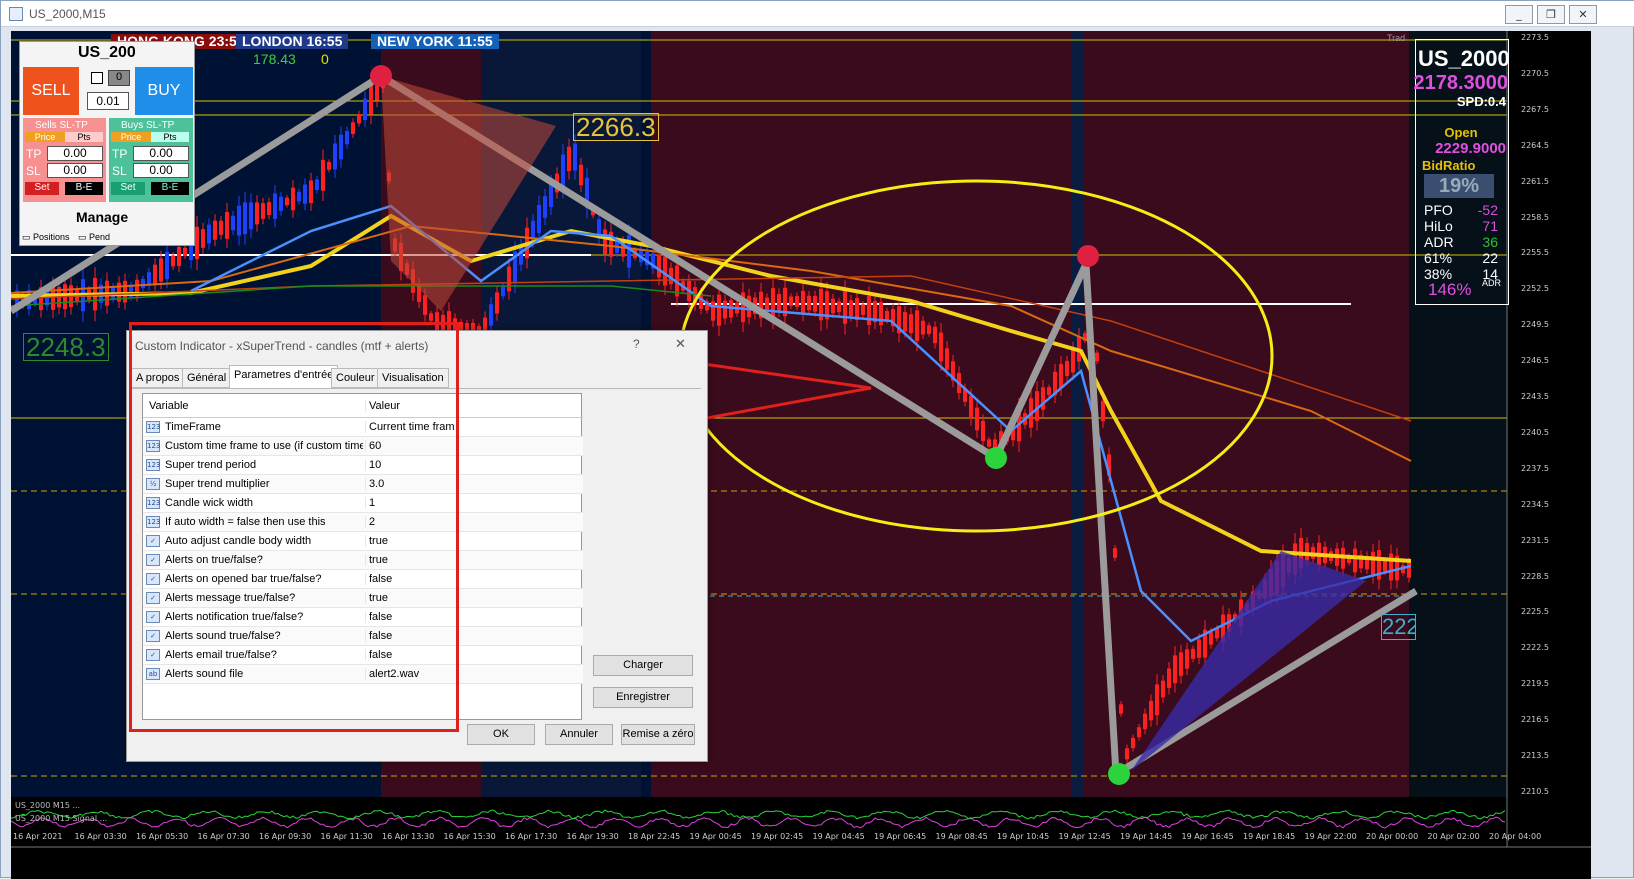  What do you see at coordinates (42, 188) in the screenshot?
I see `sells-set-button: Set` at bounding box center [42, 188].